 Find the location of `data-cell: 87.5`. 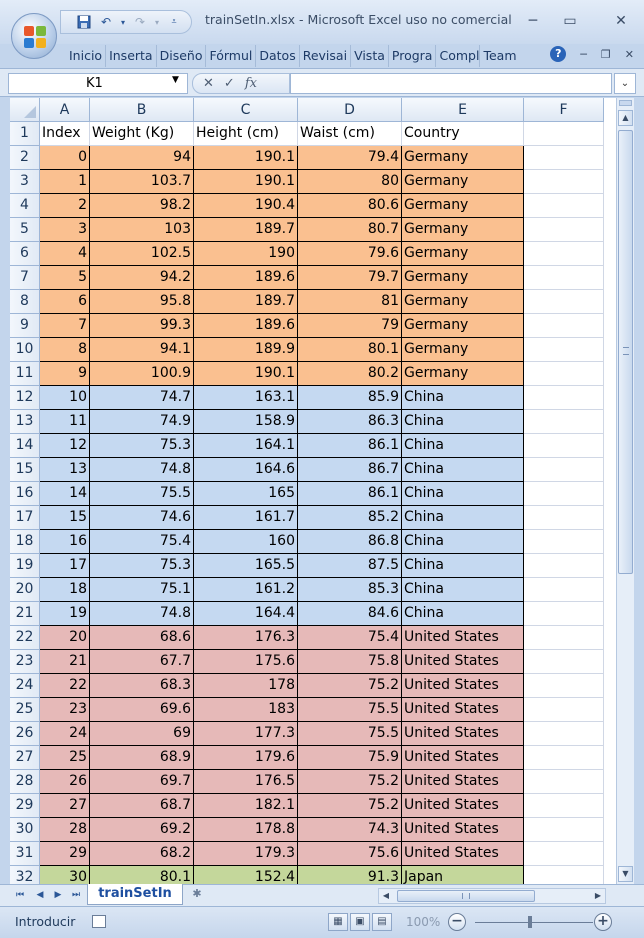

data-cell: 87.5 is located at coordinates (350, 566).